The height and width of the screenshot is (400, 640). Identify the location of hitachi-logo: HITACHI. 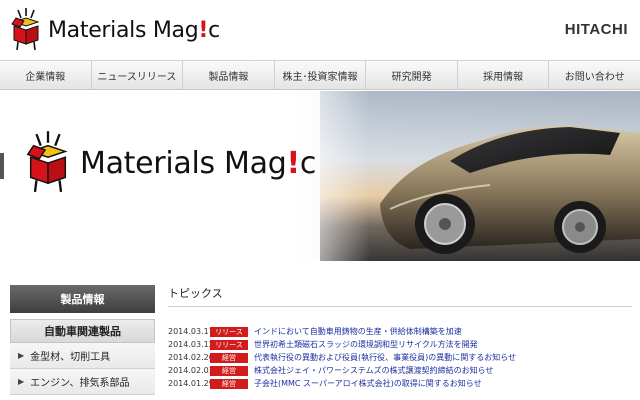
(596, 29).